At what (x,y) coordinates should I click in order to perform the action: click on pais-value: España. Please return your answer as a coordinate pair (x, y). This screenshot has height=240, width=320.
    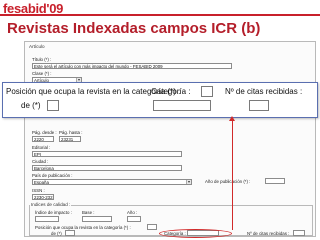
    Looking at the image, I should click on (41, 182).